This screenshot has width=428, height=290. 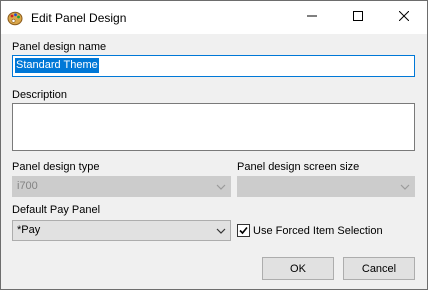 I want to click on close-icon, so click(x=404, y=17).